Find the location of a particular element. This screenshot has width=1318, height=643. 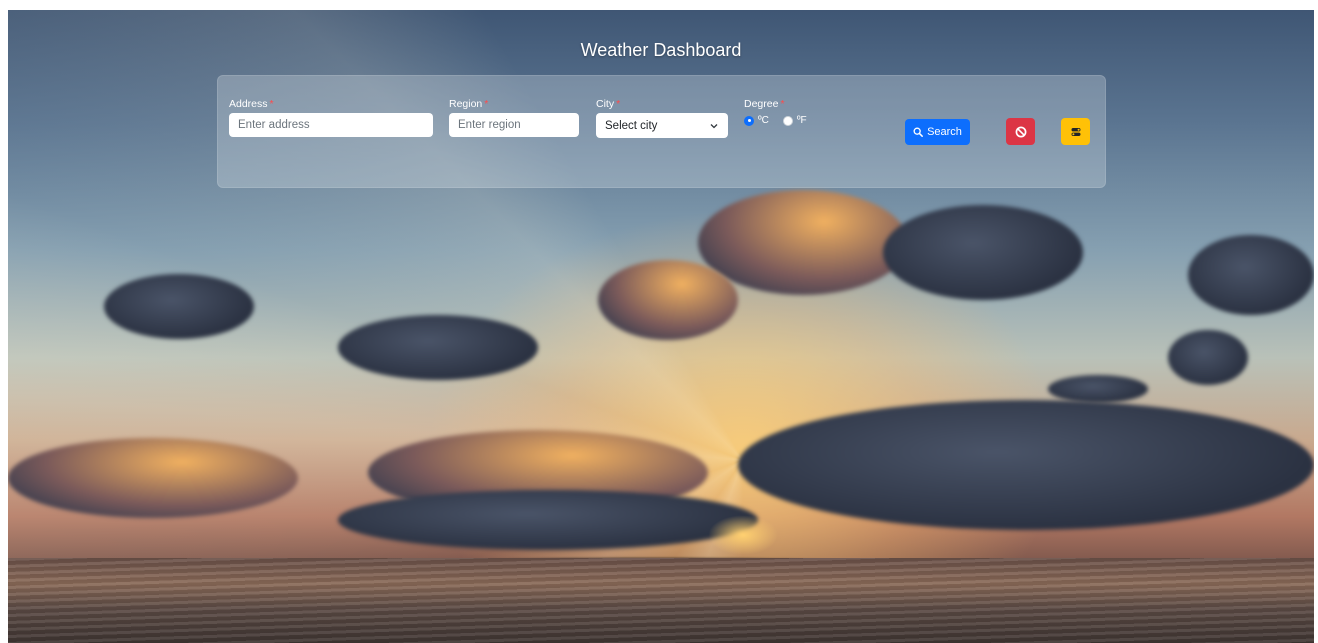

toggle-icon is located at coordinates (1075, 131).